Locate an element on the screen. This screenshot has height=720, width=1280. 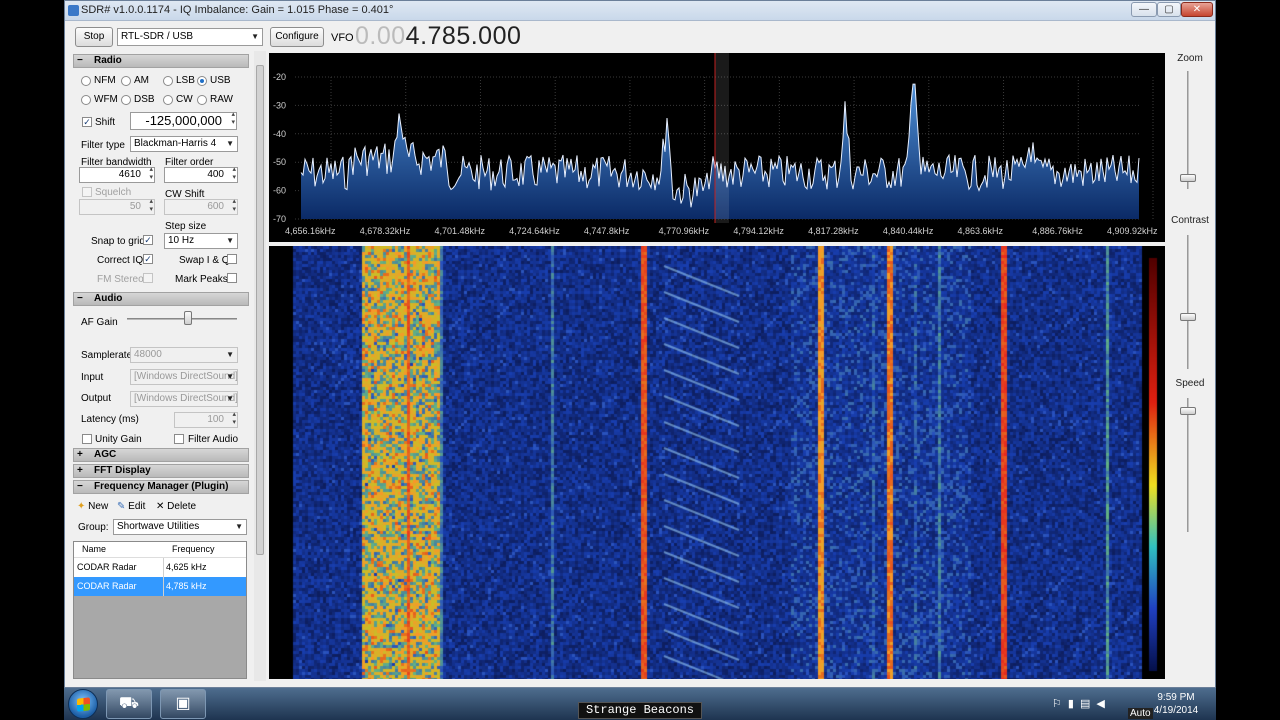
af-gain-slider-track is located at coordinates (182, 319).